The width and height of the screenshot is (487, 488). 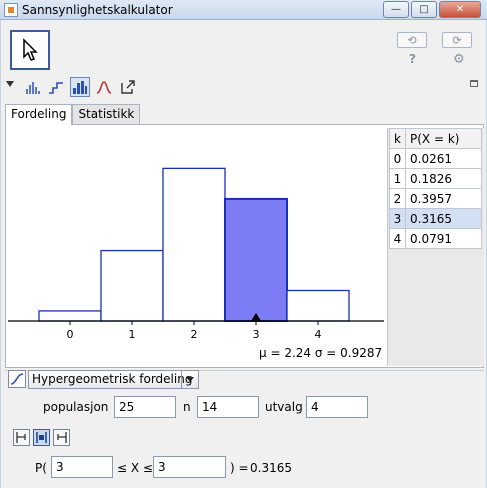 I want to click on minimize-button: —, so click(x=396, y=9).